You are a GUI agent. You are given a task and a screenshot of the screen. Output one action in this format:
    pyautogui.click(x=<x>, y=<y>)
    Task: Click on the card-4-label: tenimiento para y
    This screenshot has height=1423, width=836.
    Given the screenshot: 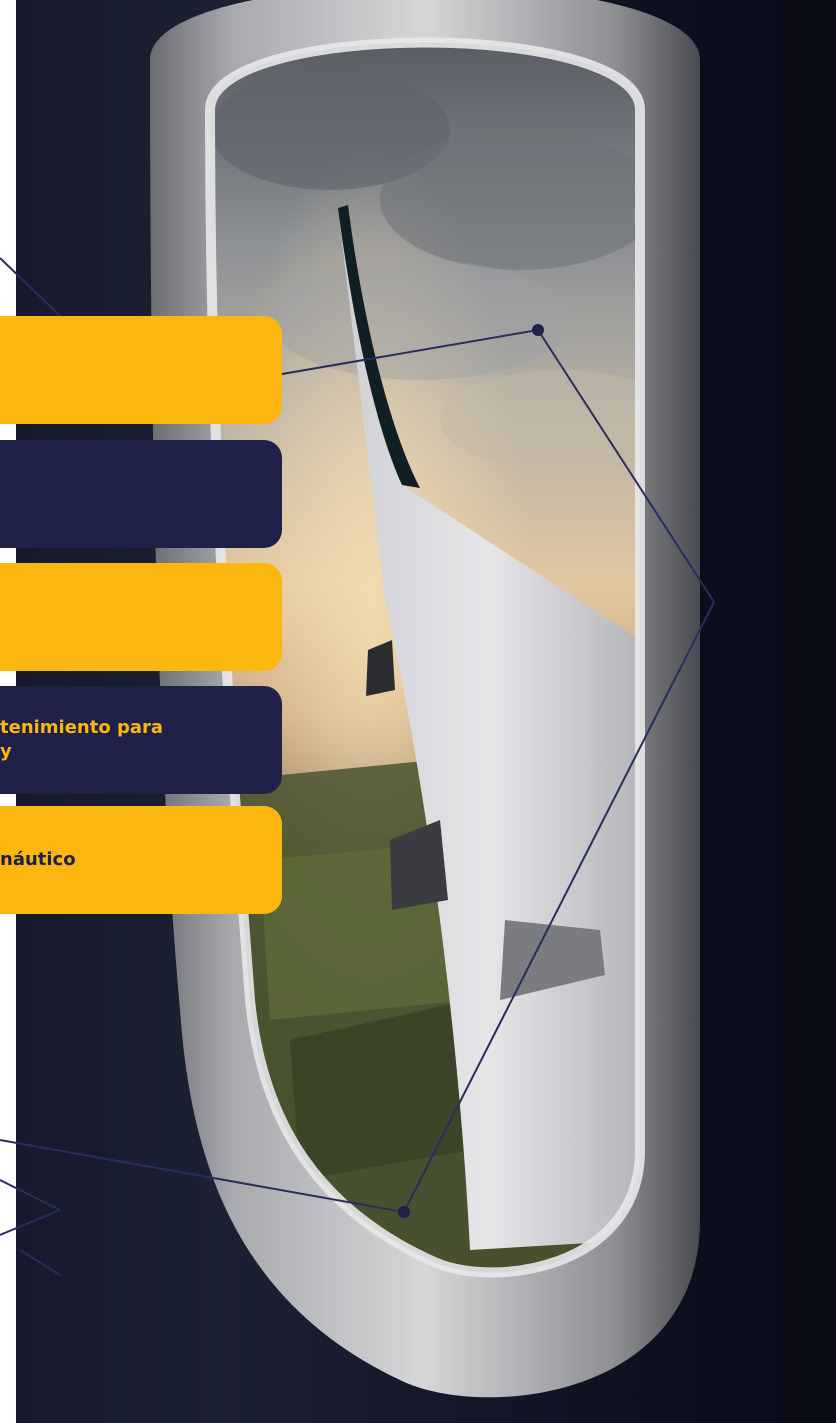 What is the action you would take?
    pyautogui.click(x=82, y=739)
    